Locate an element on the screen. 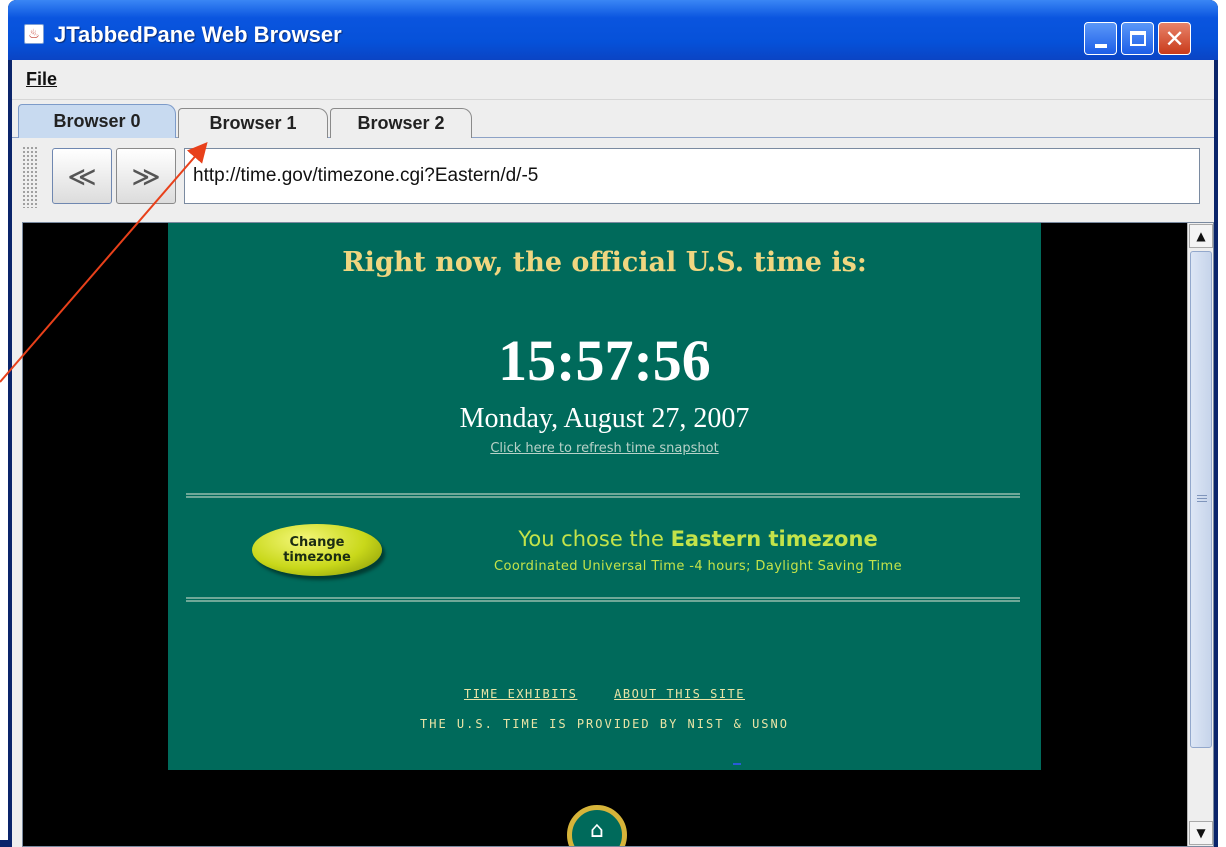 Image resolution: width=1226 pixels, height=847 pixels. tab-browser-0: Browser 0 is located at coordinates (97, 121).